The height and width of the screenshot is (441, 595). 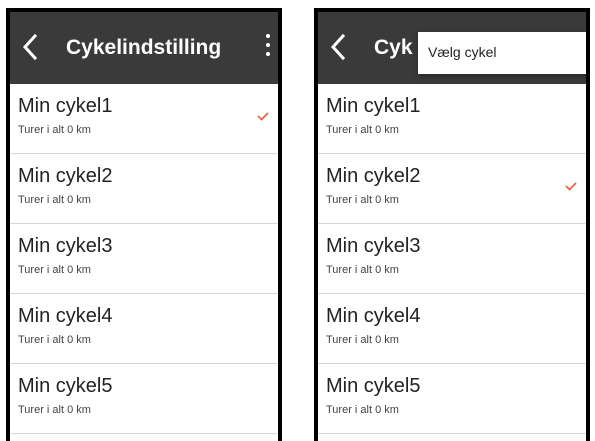 I want to click on app-bar: Cykelindstilling, so click(x=144, y=48).